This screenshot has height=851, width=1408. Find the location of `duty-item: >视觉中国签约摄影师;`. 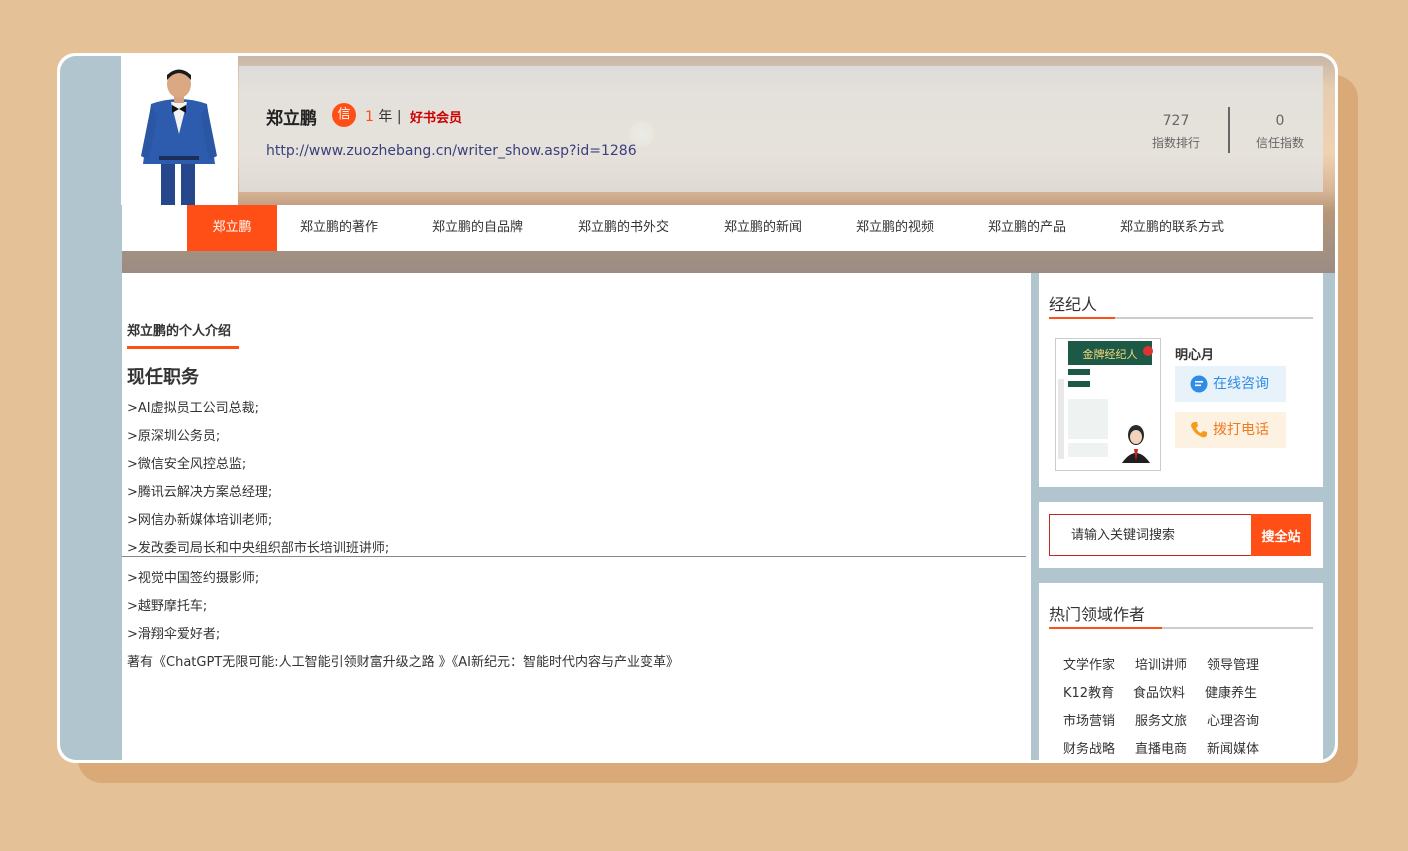

duty-item: >视觉中国签约摄影师; is located at coordinates (193, 578).